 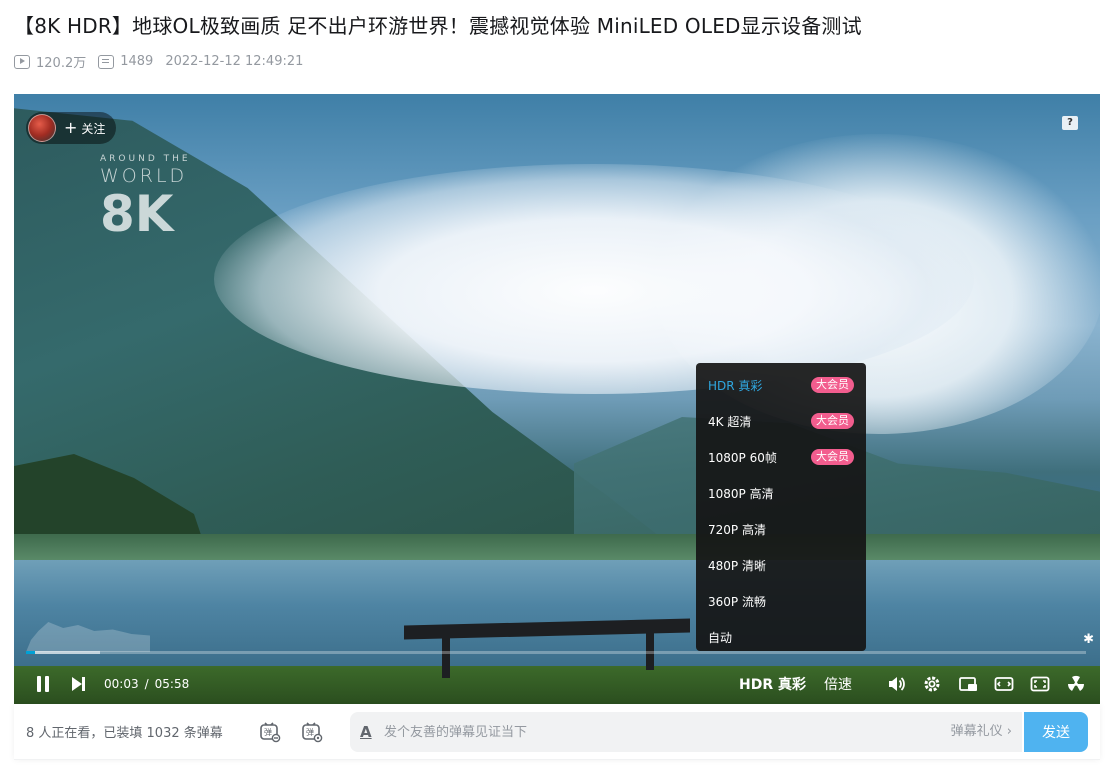 I want to click on quality-option-label: 4K 超清, so click(x=730, y=421).